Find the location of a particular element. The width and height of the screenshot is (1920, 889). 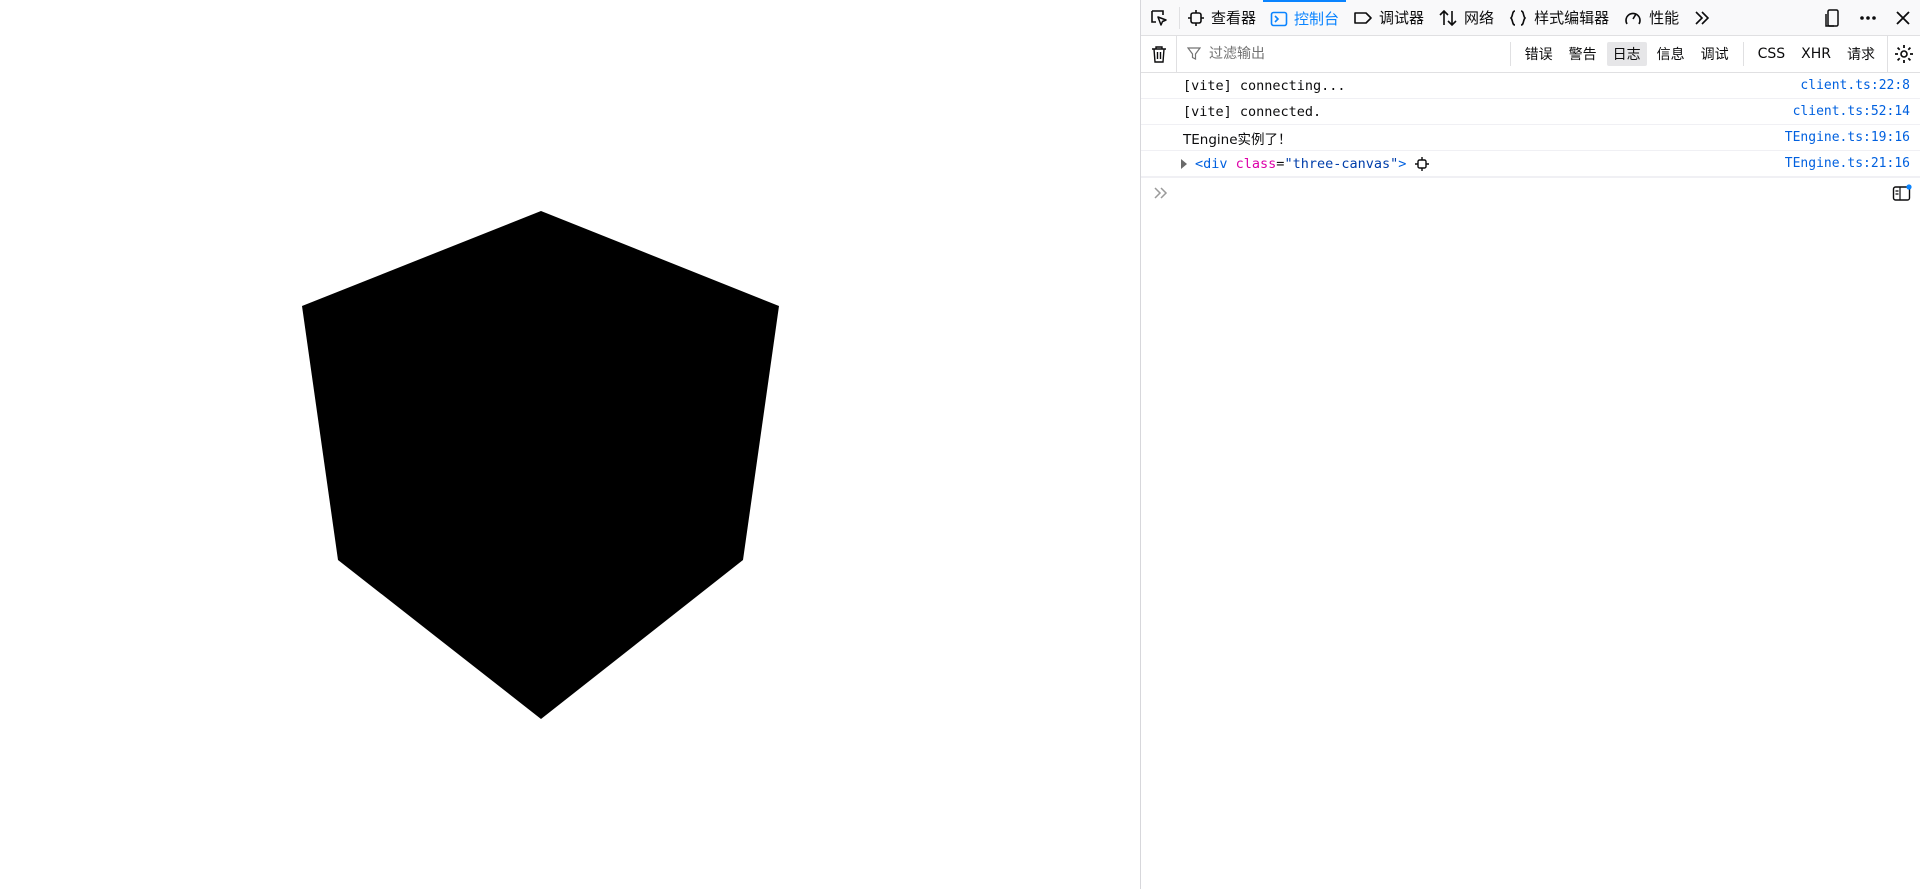

inspector-icon is located at coordinates (1196, 17).